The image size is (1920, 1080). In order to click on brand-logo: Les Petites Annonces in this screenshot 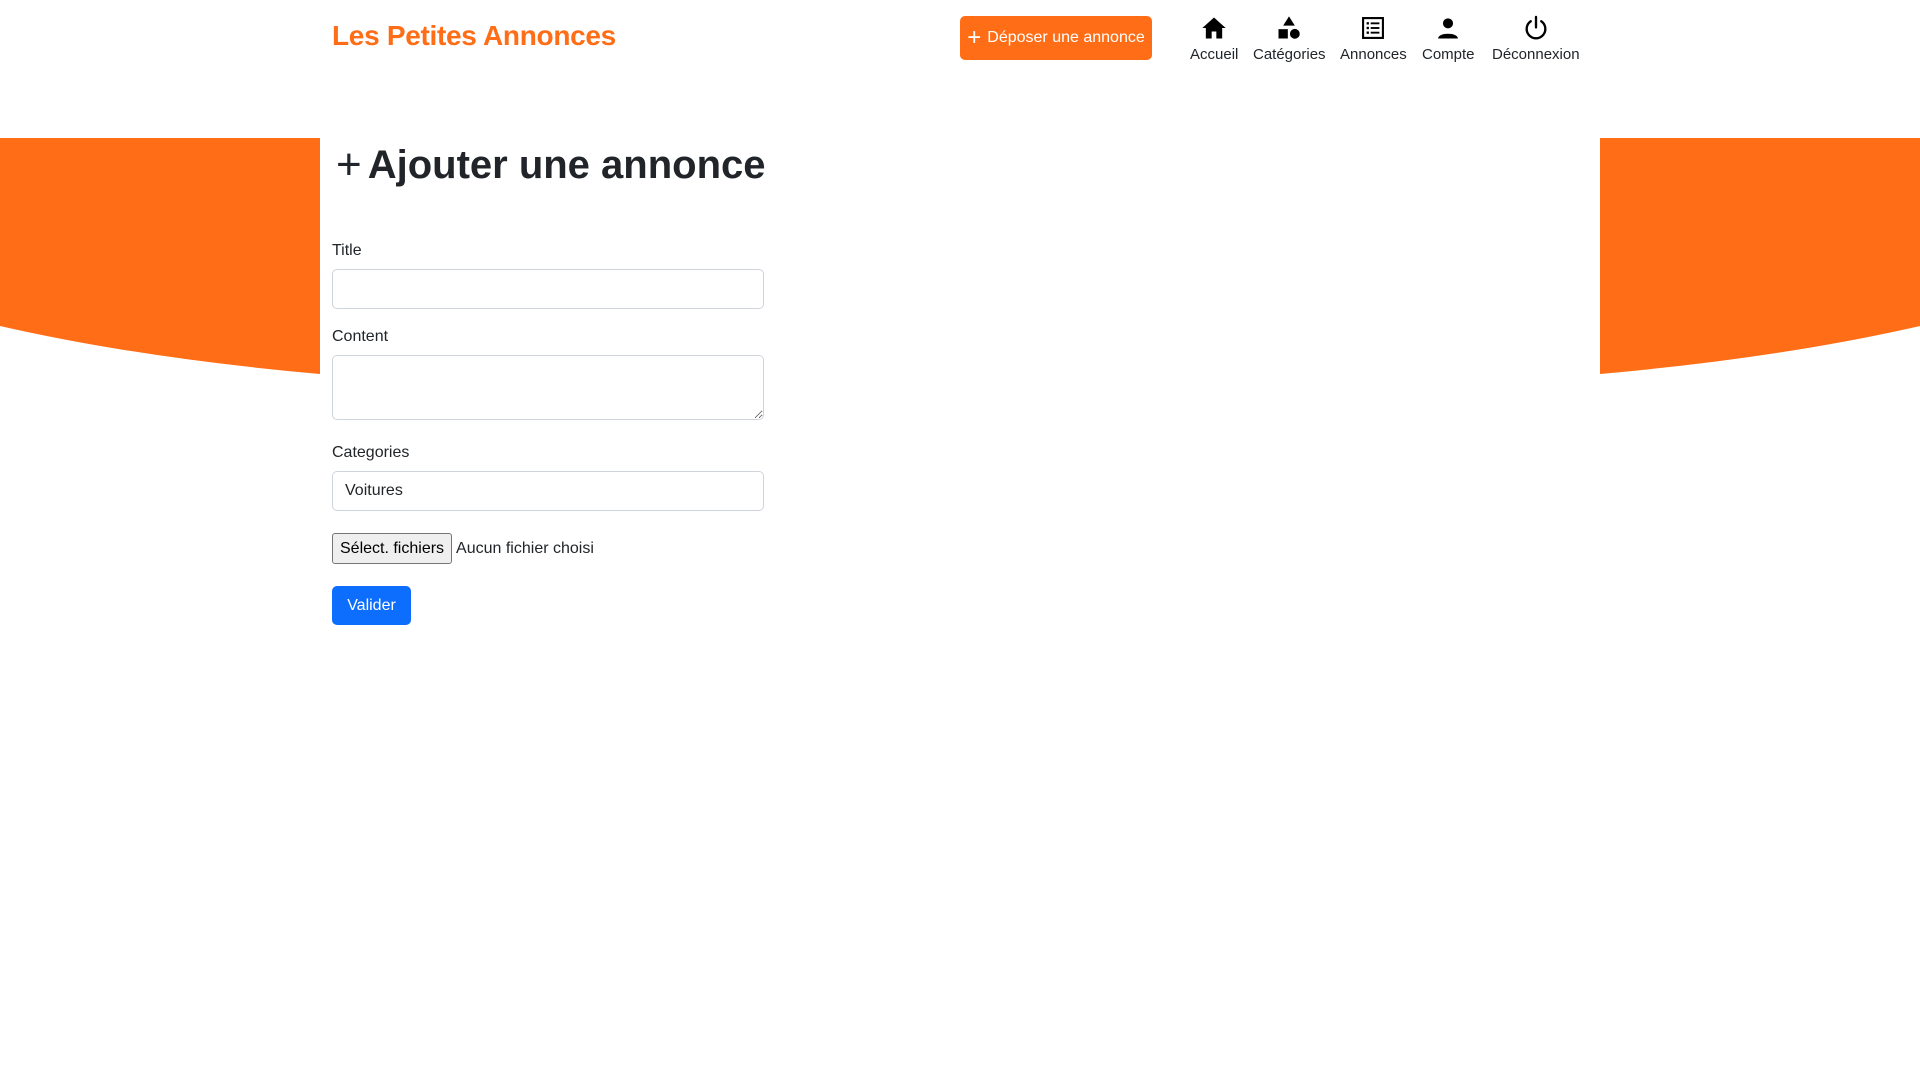, I will do `click(474, 36)`.